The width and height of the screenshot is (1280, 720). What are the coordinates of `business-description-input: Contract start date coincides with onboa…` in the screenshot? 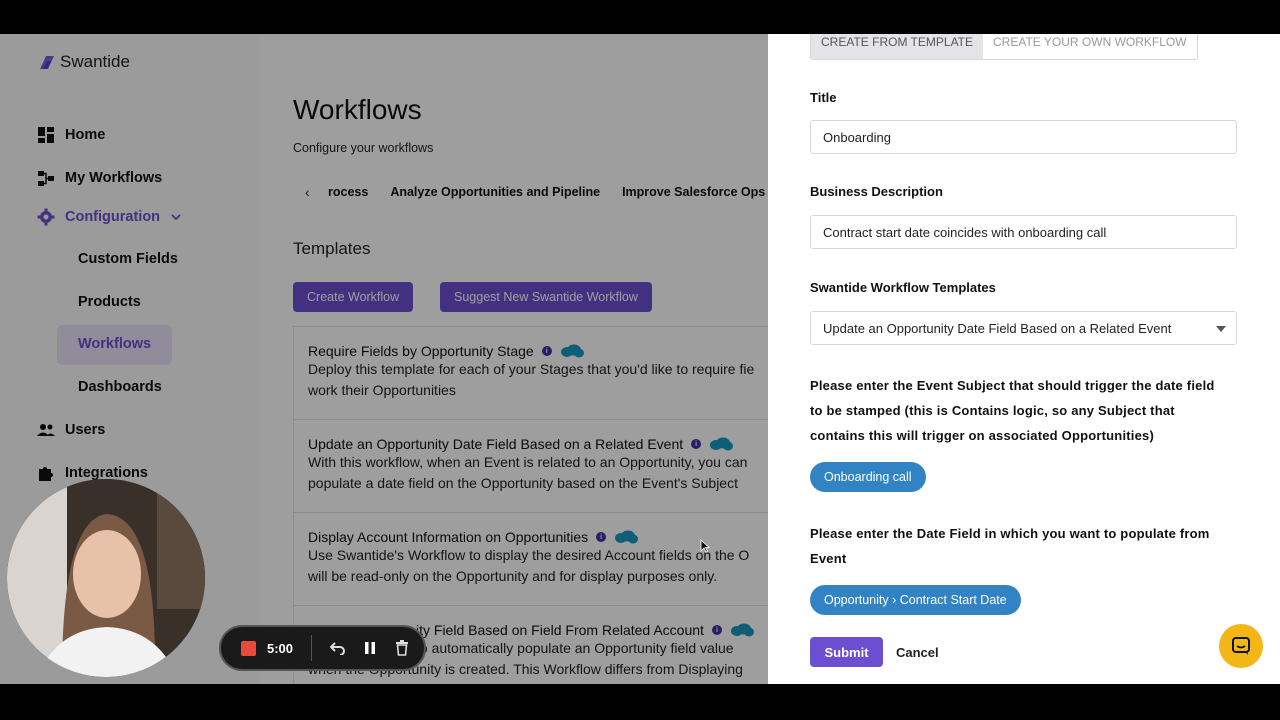 It's located at (1023, 232).